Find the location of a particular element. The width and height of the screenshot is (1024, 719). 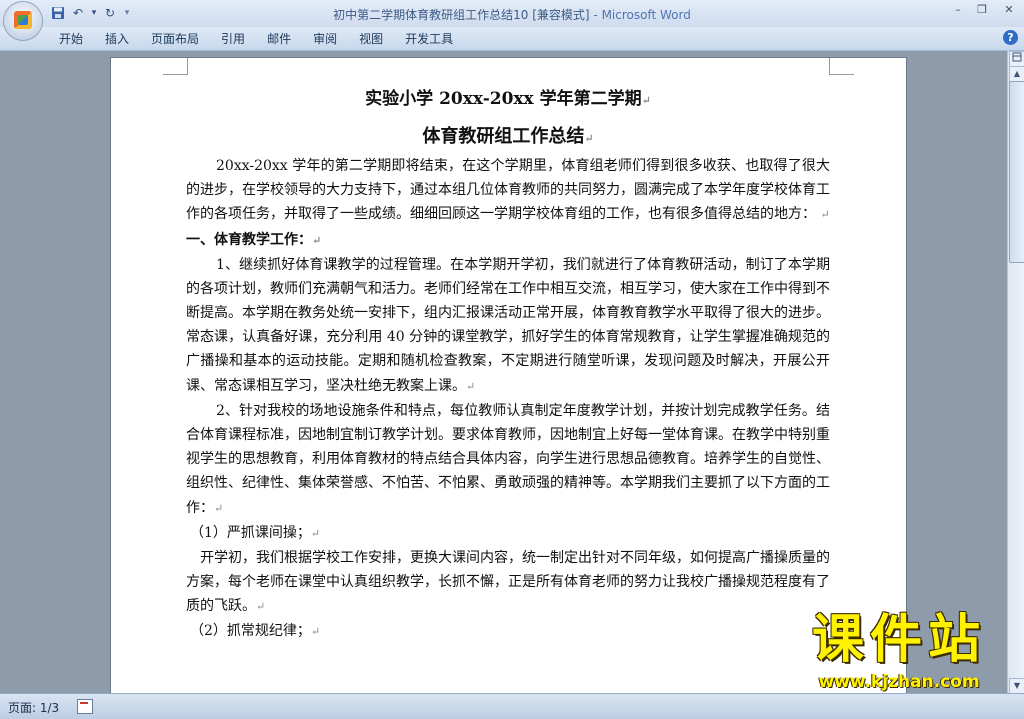

office-button is located at coordinates (23, 21).